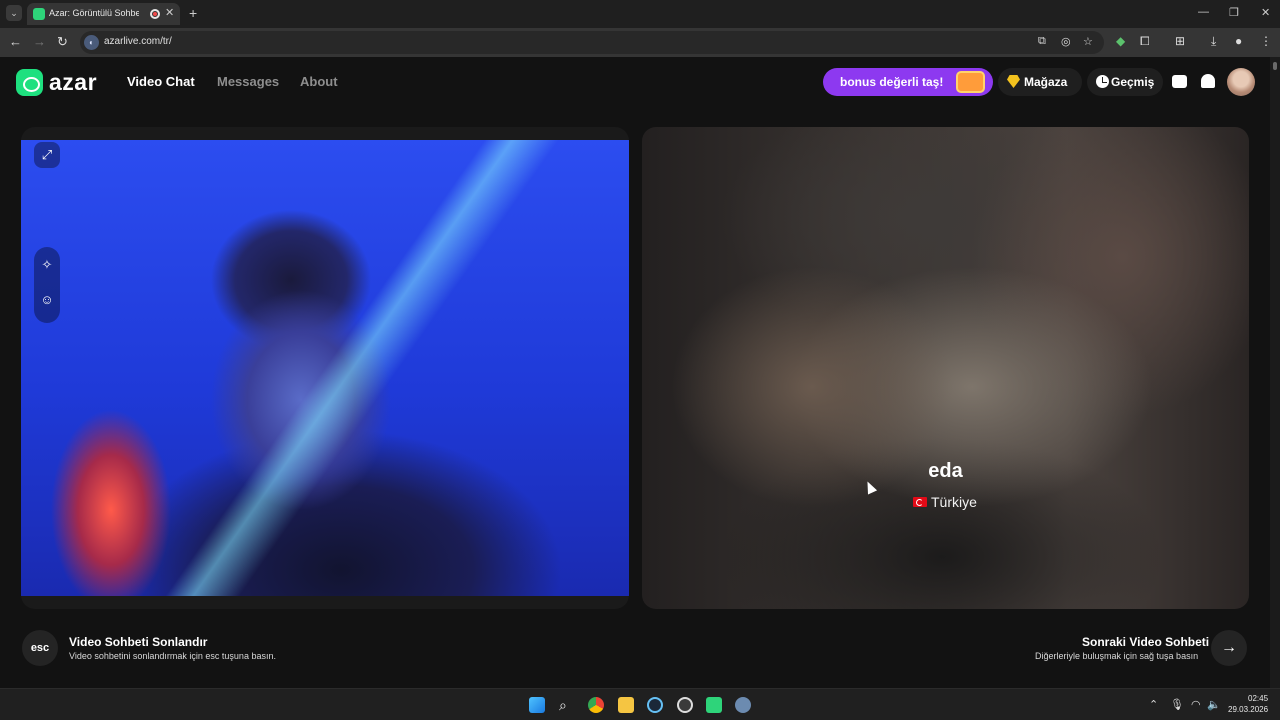  I want to click on bonus-label: bonus değerli taş!, so click(892, 82).